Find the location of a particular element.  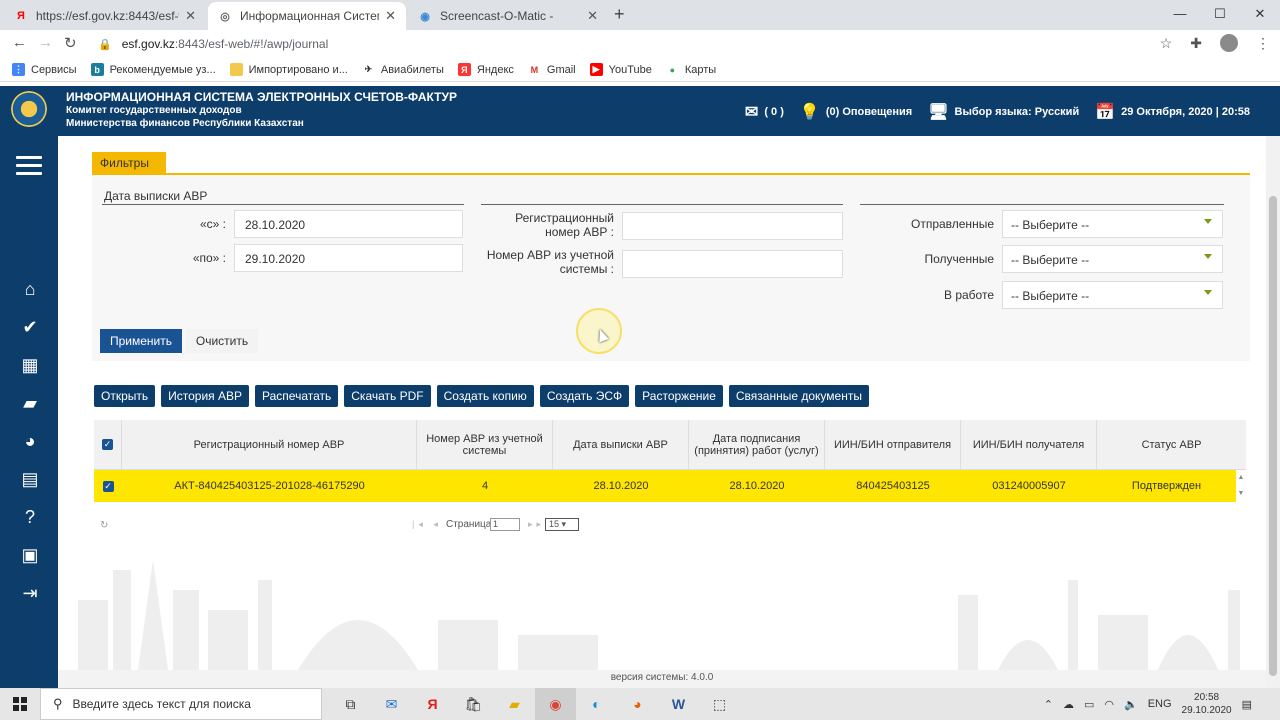

yandex-browser-icon: Я is located at coordinates (432, 704).